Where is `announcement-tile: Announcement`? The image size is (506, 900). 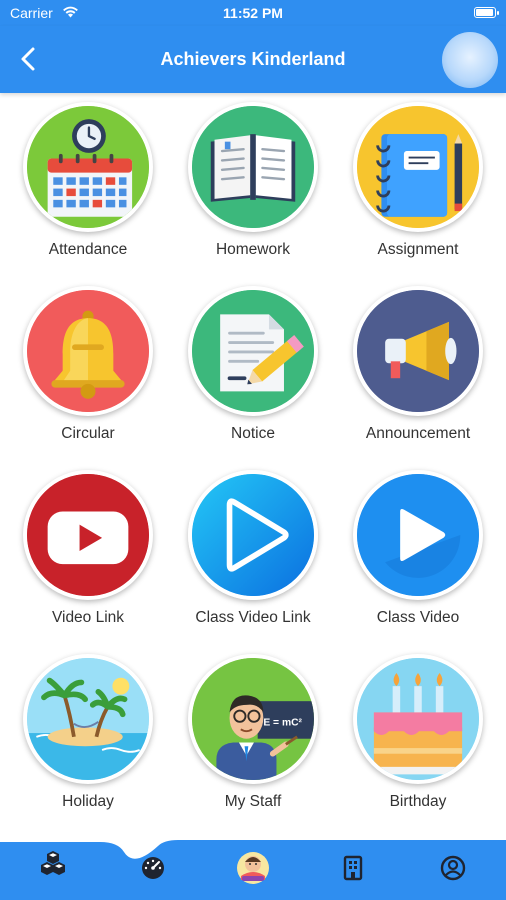
announcement-tile: Announcement is located at coordinates (418, 365).